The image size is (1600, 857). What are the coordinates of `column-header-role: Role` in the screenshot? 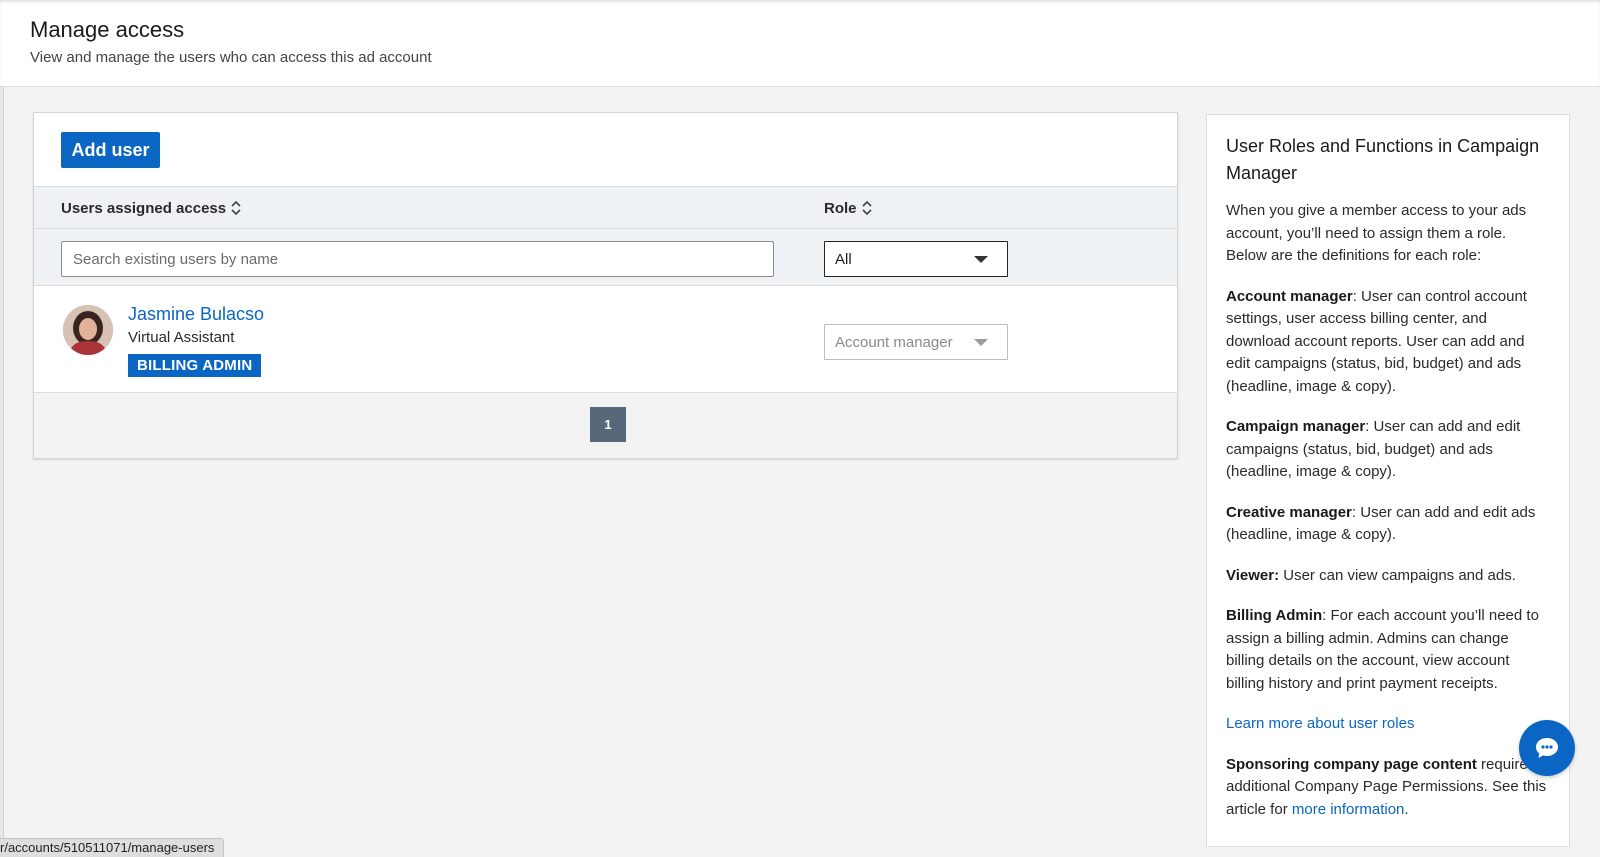 It's located at (848, 208).